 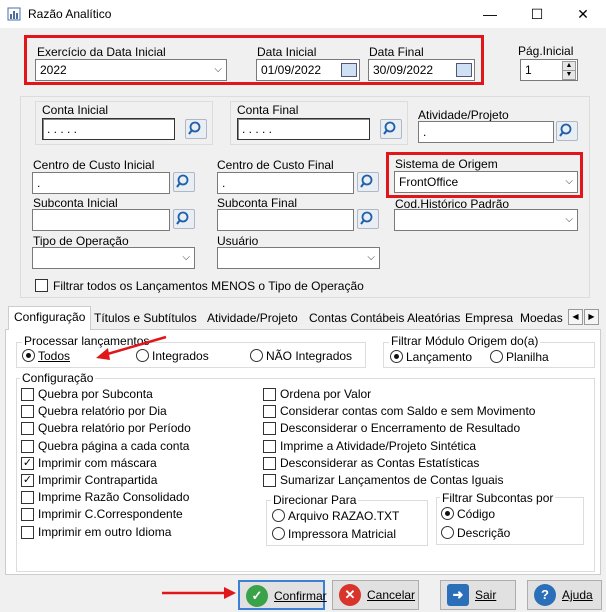 What do you see at coordinates (94, 165) in the screenshot?
I see `cc-inicial-label: Centro de Custo Inicial` at bounding box center [94, 165].